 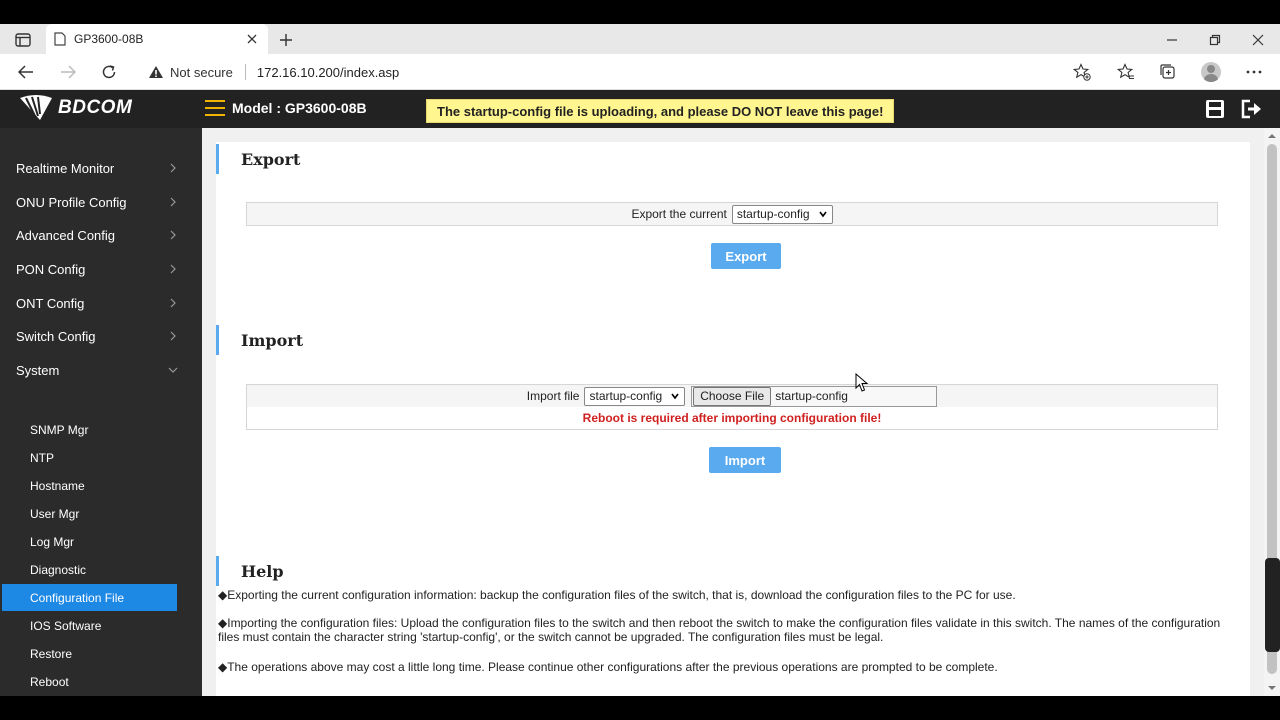 What do you see at coordinates (101, 370) in the screenshot?
I see `sidebar-item-system: System` at bounding box center [101, 370].